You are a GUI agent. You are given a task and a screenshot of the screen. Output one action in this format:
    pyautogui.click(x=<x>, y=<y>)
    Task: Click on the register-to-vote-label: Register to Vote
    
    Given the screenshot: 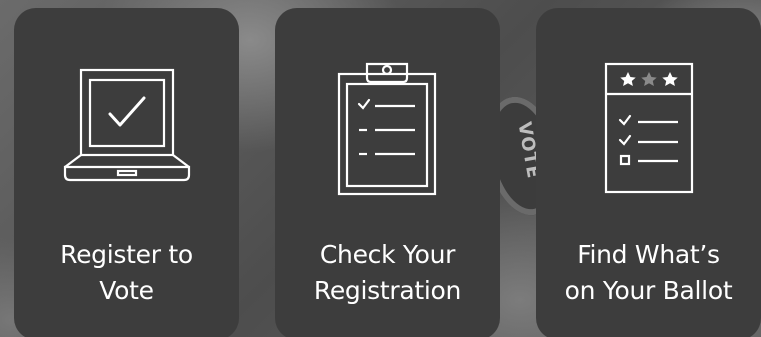 What is the action you would take?
    pyautogui.click(x=126, y=272)
    